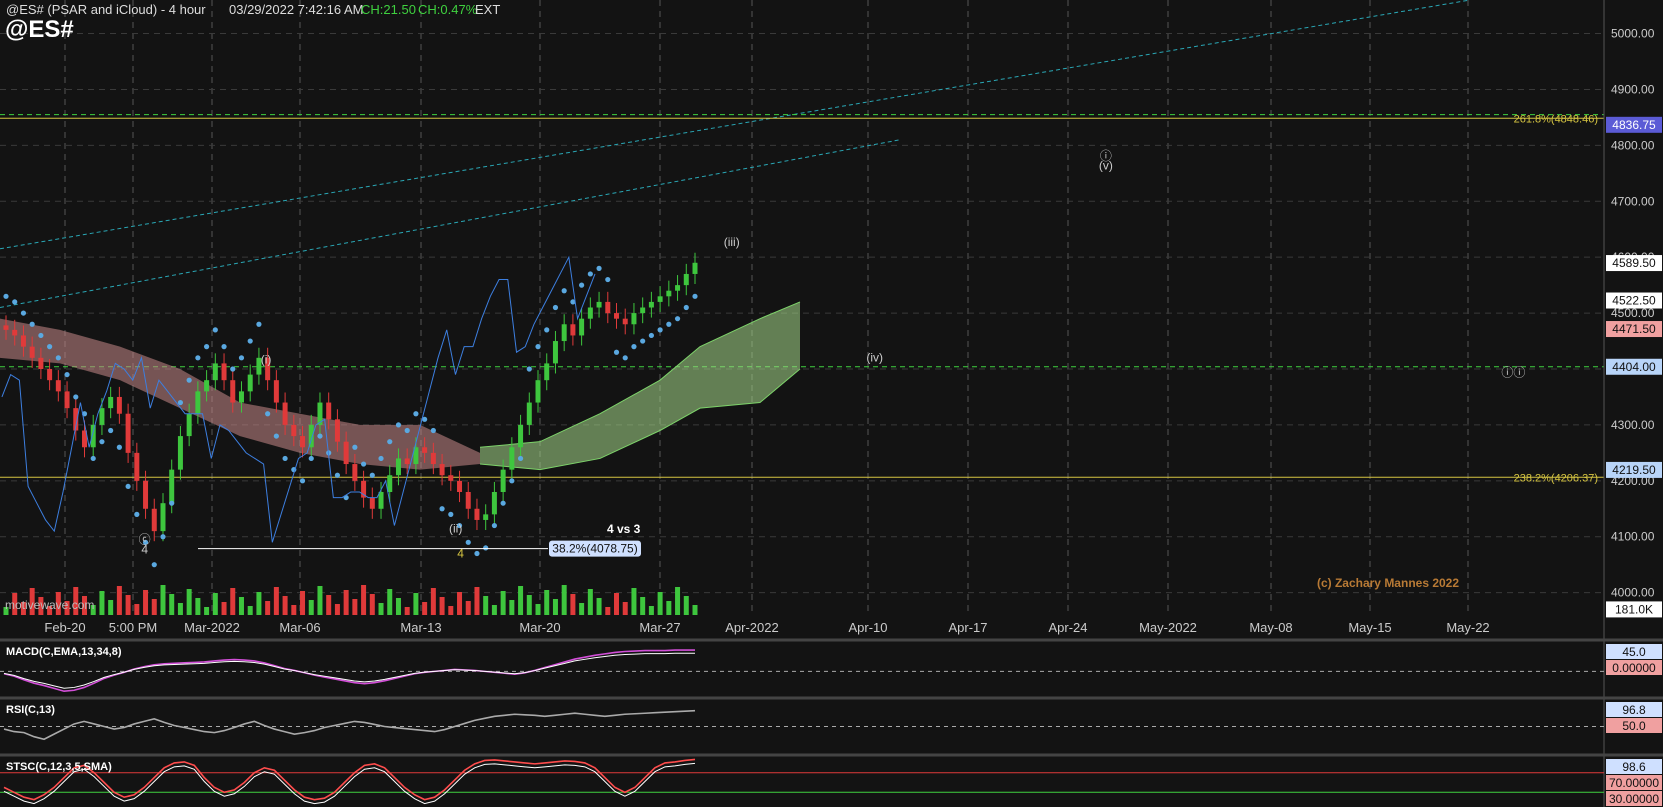  Describe the element at coordinates (1369, 627) in the screenshot. I see `x-tick-13: May-15` at that location.